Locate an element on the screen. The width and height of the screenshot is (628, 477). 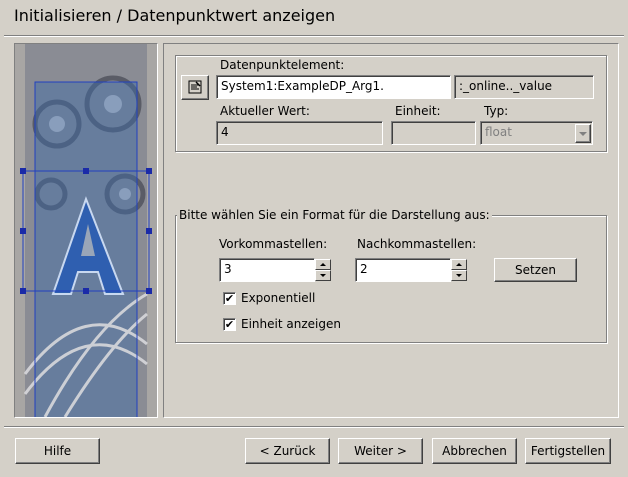
show-unit-checkbox: ✔ is located at coordinates (229, 324).